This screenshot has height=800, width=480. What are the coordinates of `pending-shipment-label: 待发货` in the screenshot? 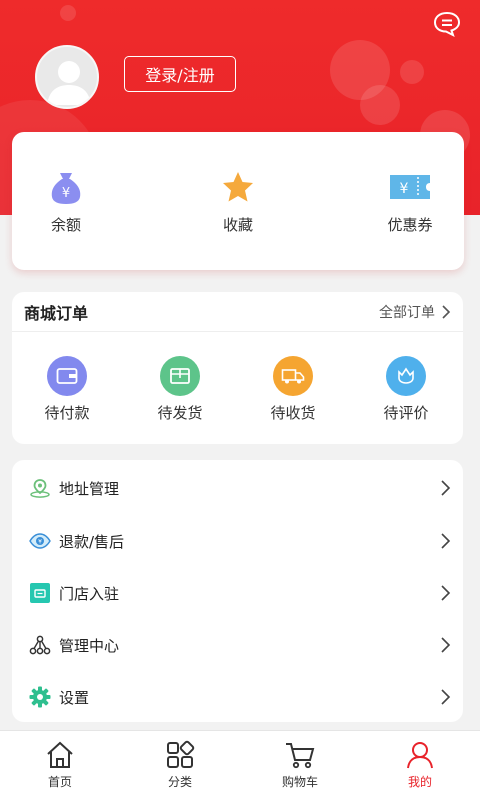 It's located at (180, 413).